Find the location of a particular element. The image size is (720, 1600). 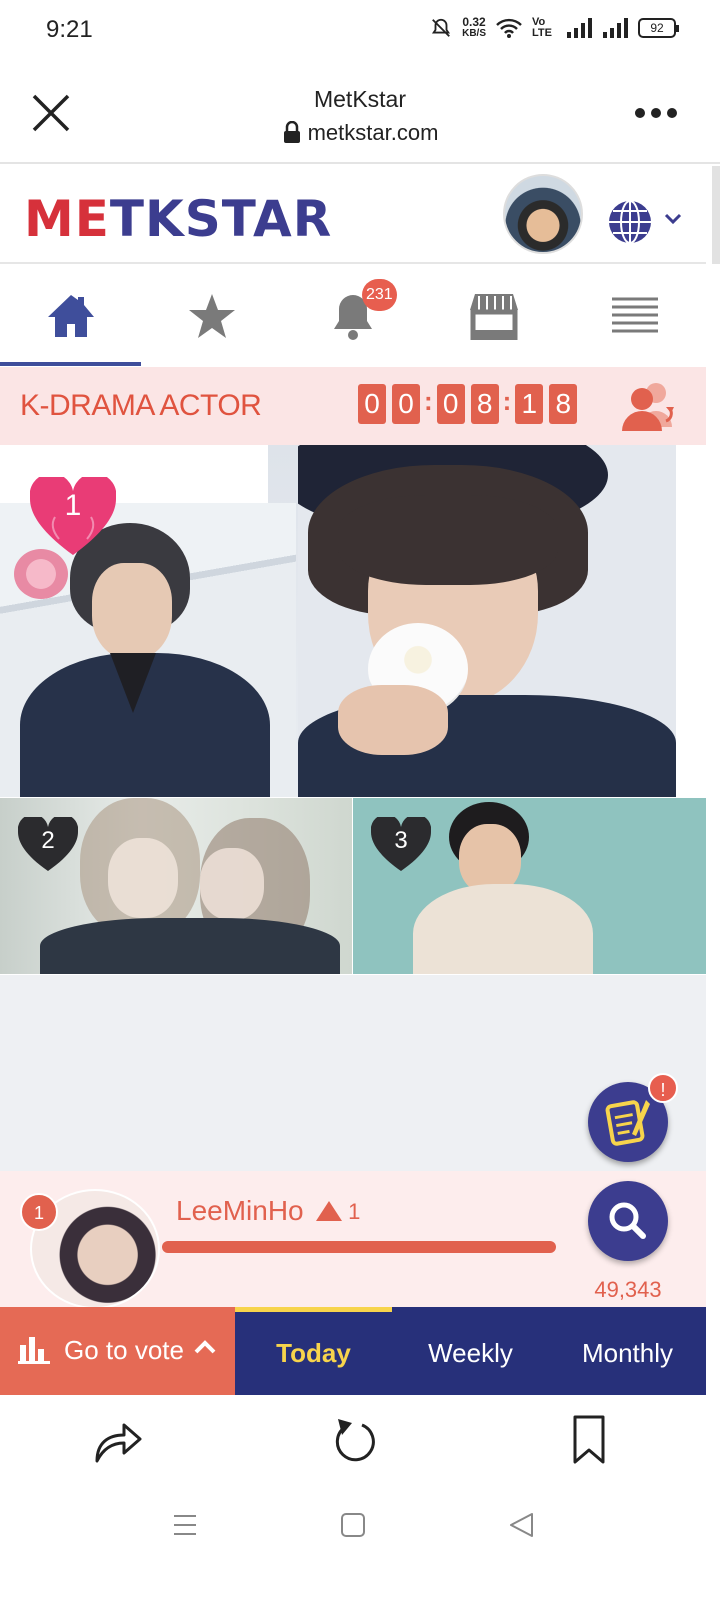

store-icon is located at coordinates (493, 317).